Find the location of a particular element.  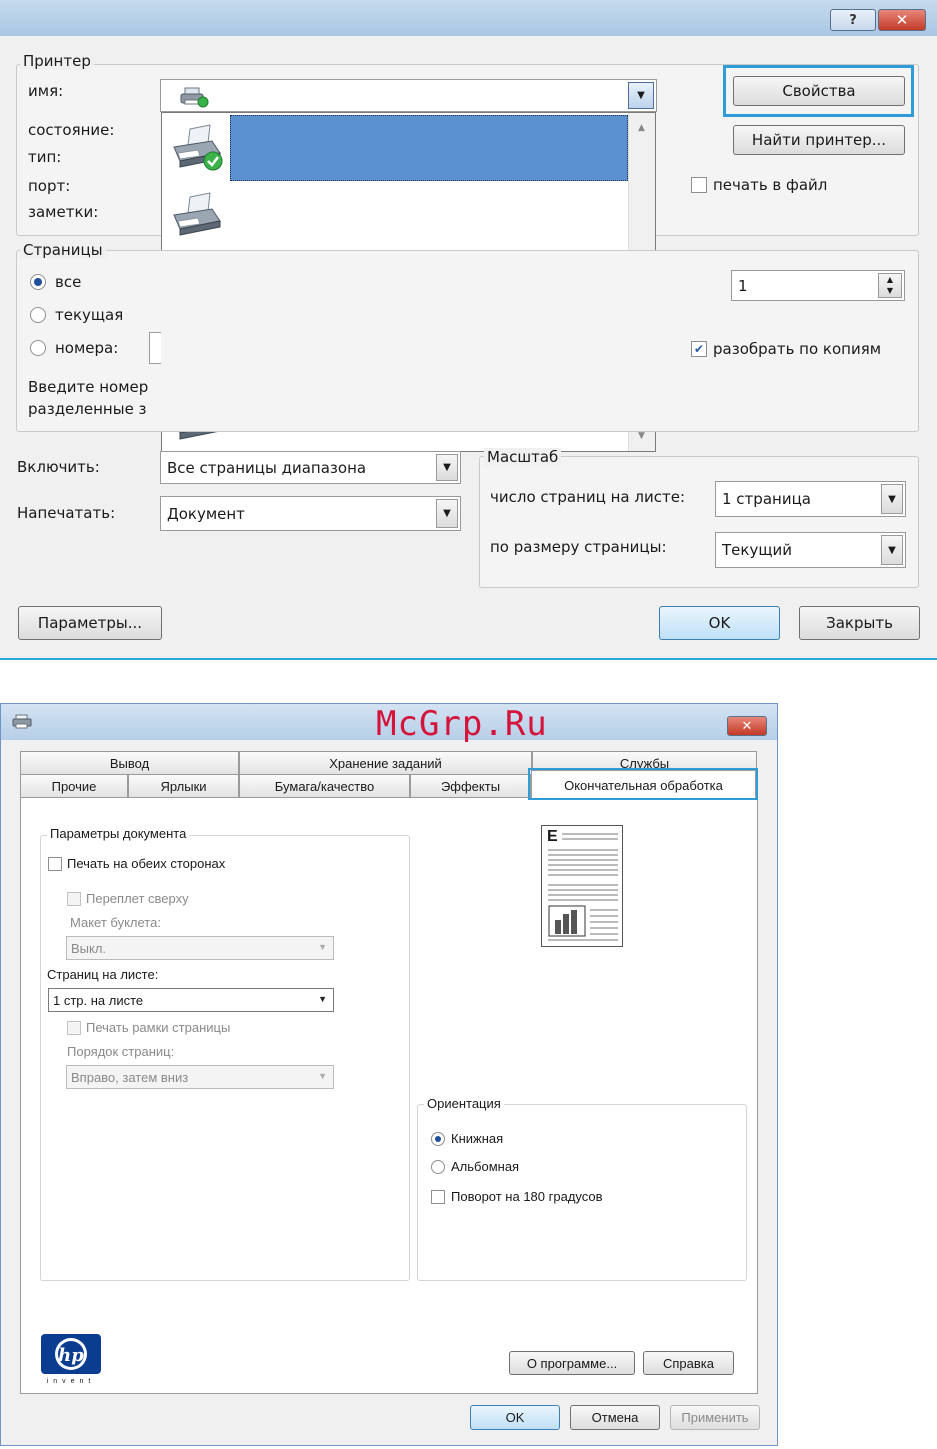

portrait-option: Книжная is located at coordinates (467, 1138).